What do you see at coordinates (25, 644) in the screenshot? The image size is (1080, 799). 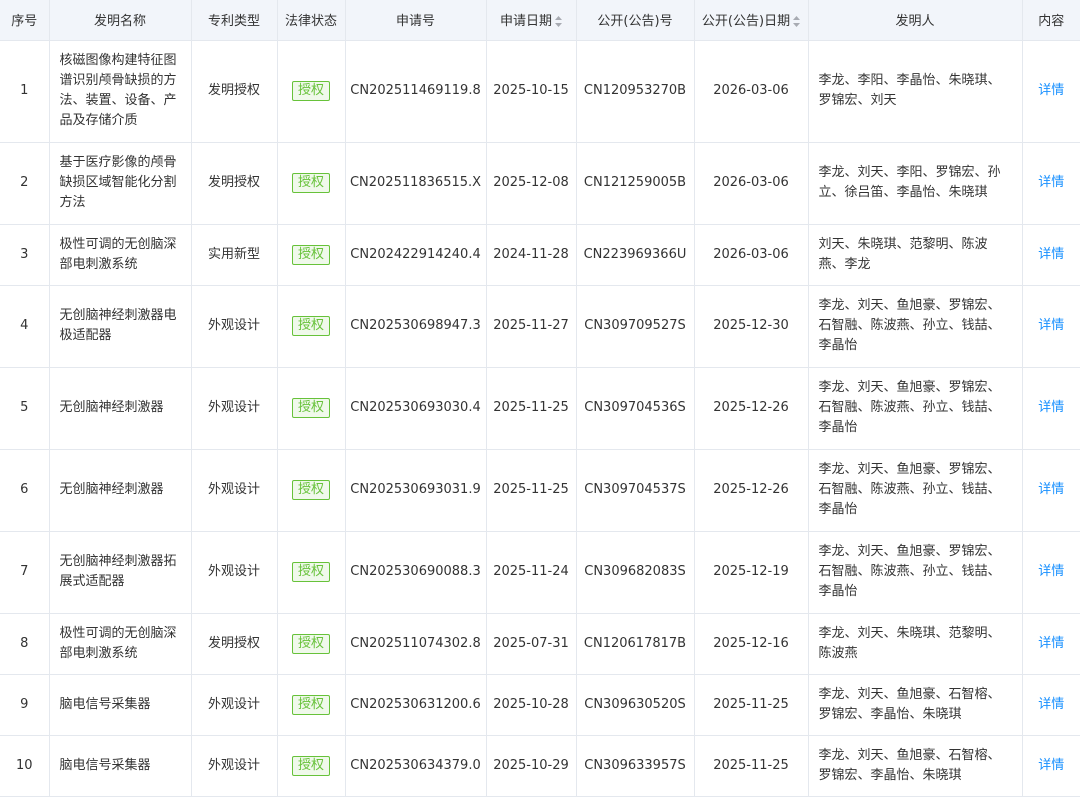 I see `row-index: 8` at bounding box center [25, 644].